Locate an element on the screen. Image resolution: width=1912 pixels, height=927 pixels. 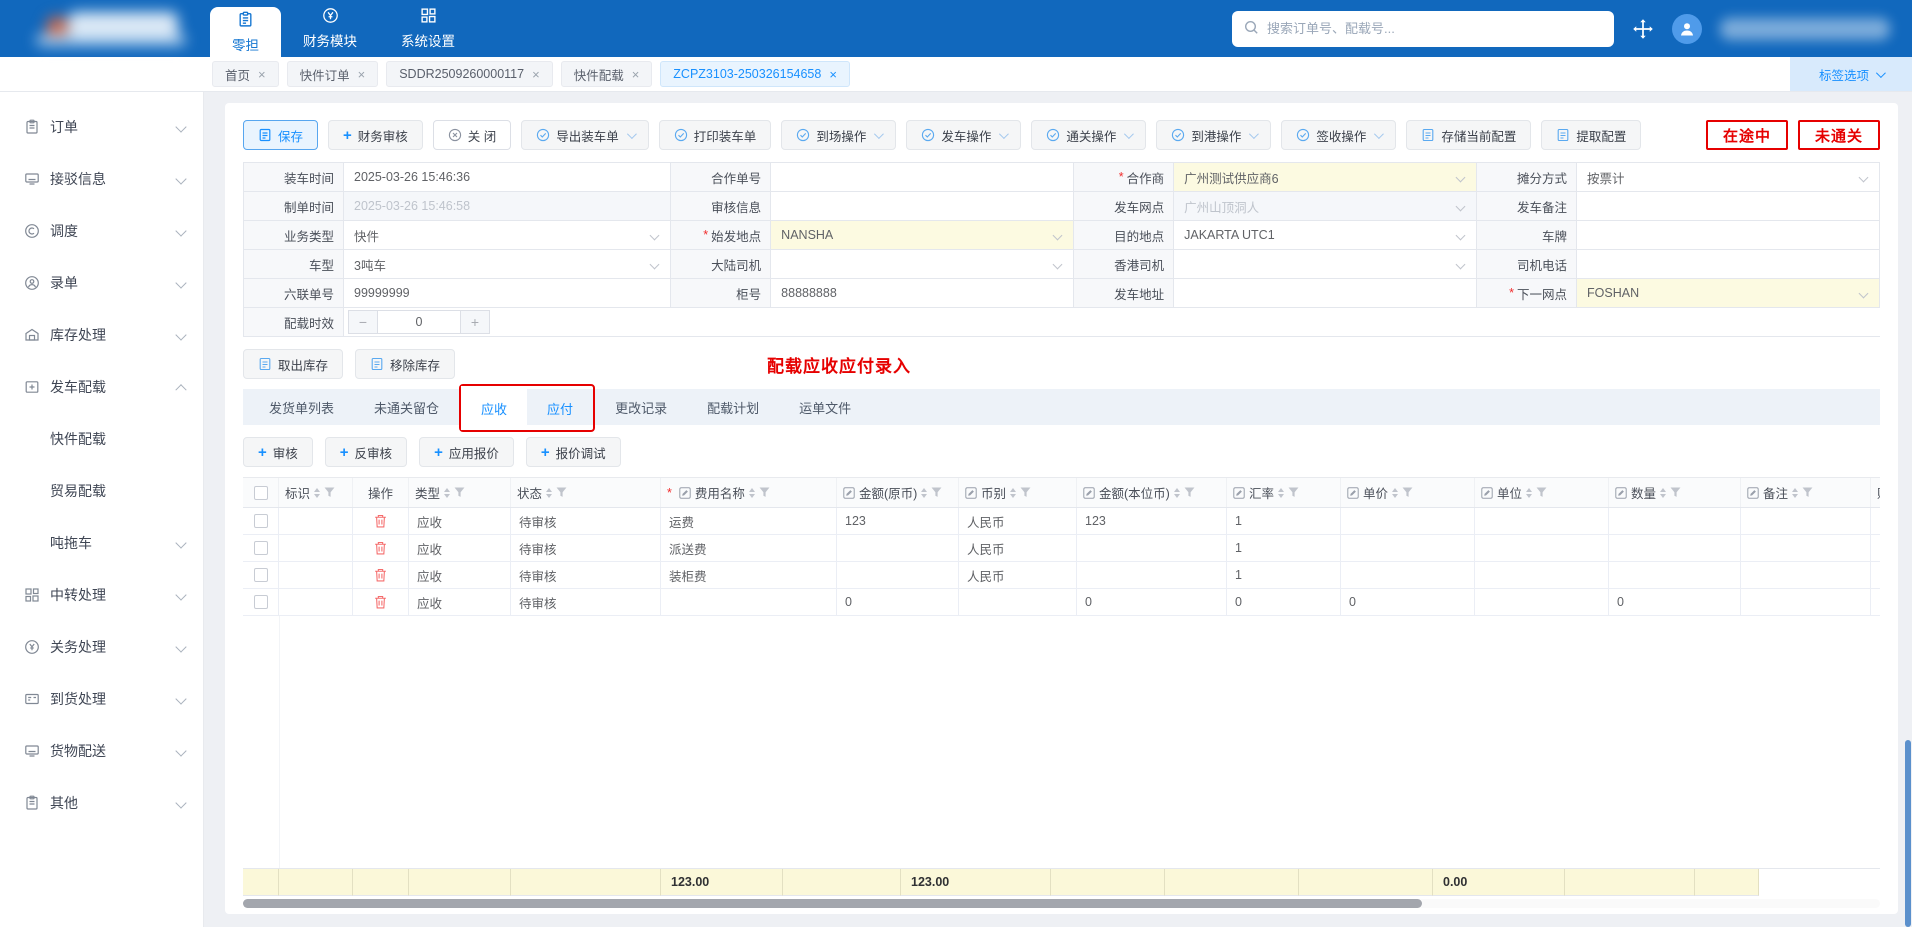
close-button: 关 闭 is located at coordinates (472, 135).